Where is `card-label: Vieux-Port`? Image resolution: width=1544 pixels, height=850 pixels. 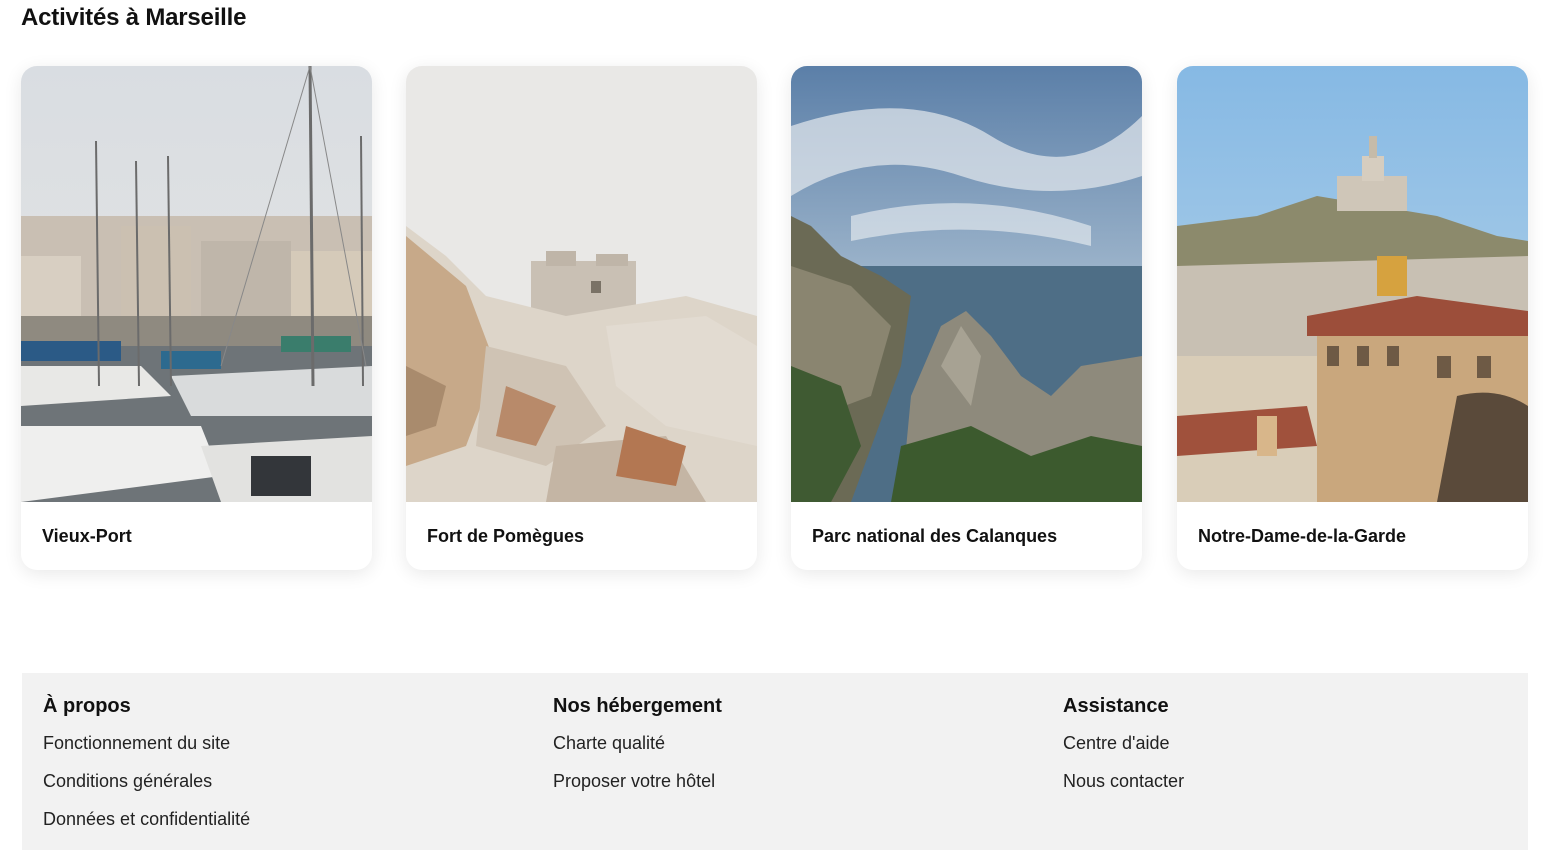 card-label: Vieux-Port is located at coordinates (87, 536).